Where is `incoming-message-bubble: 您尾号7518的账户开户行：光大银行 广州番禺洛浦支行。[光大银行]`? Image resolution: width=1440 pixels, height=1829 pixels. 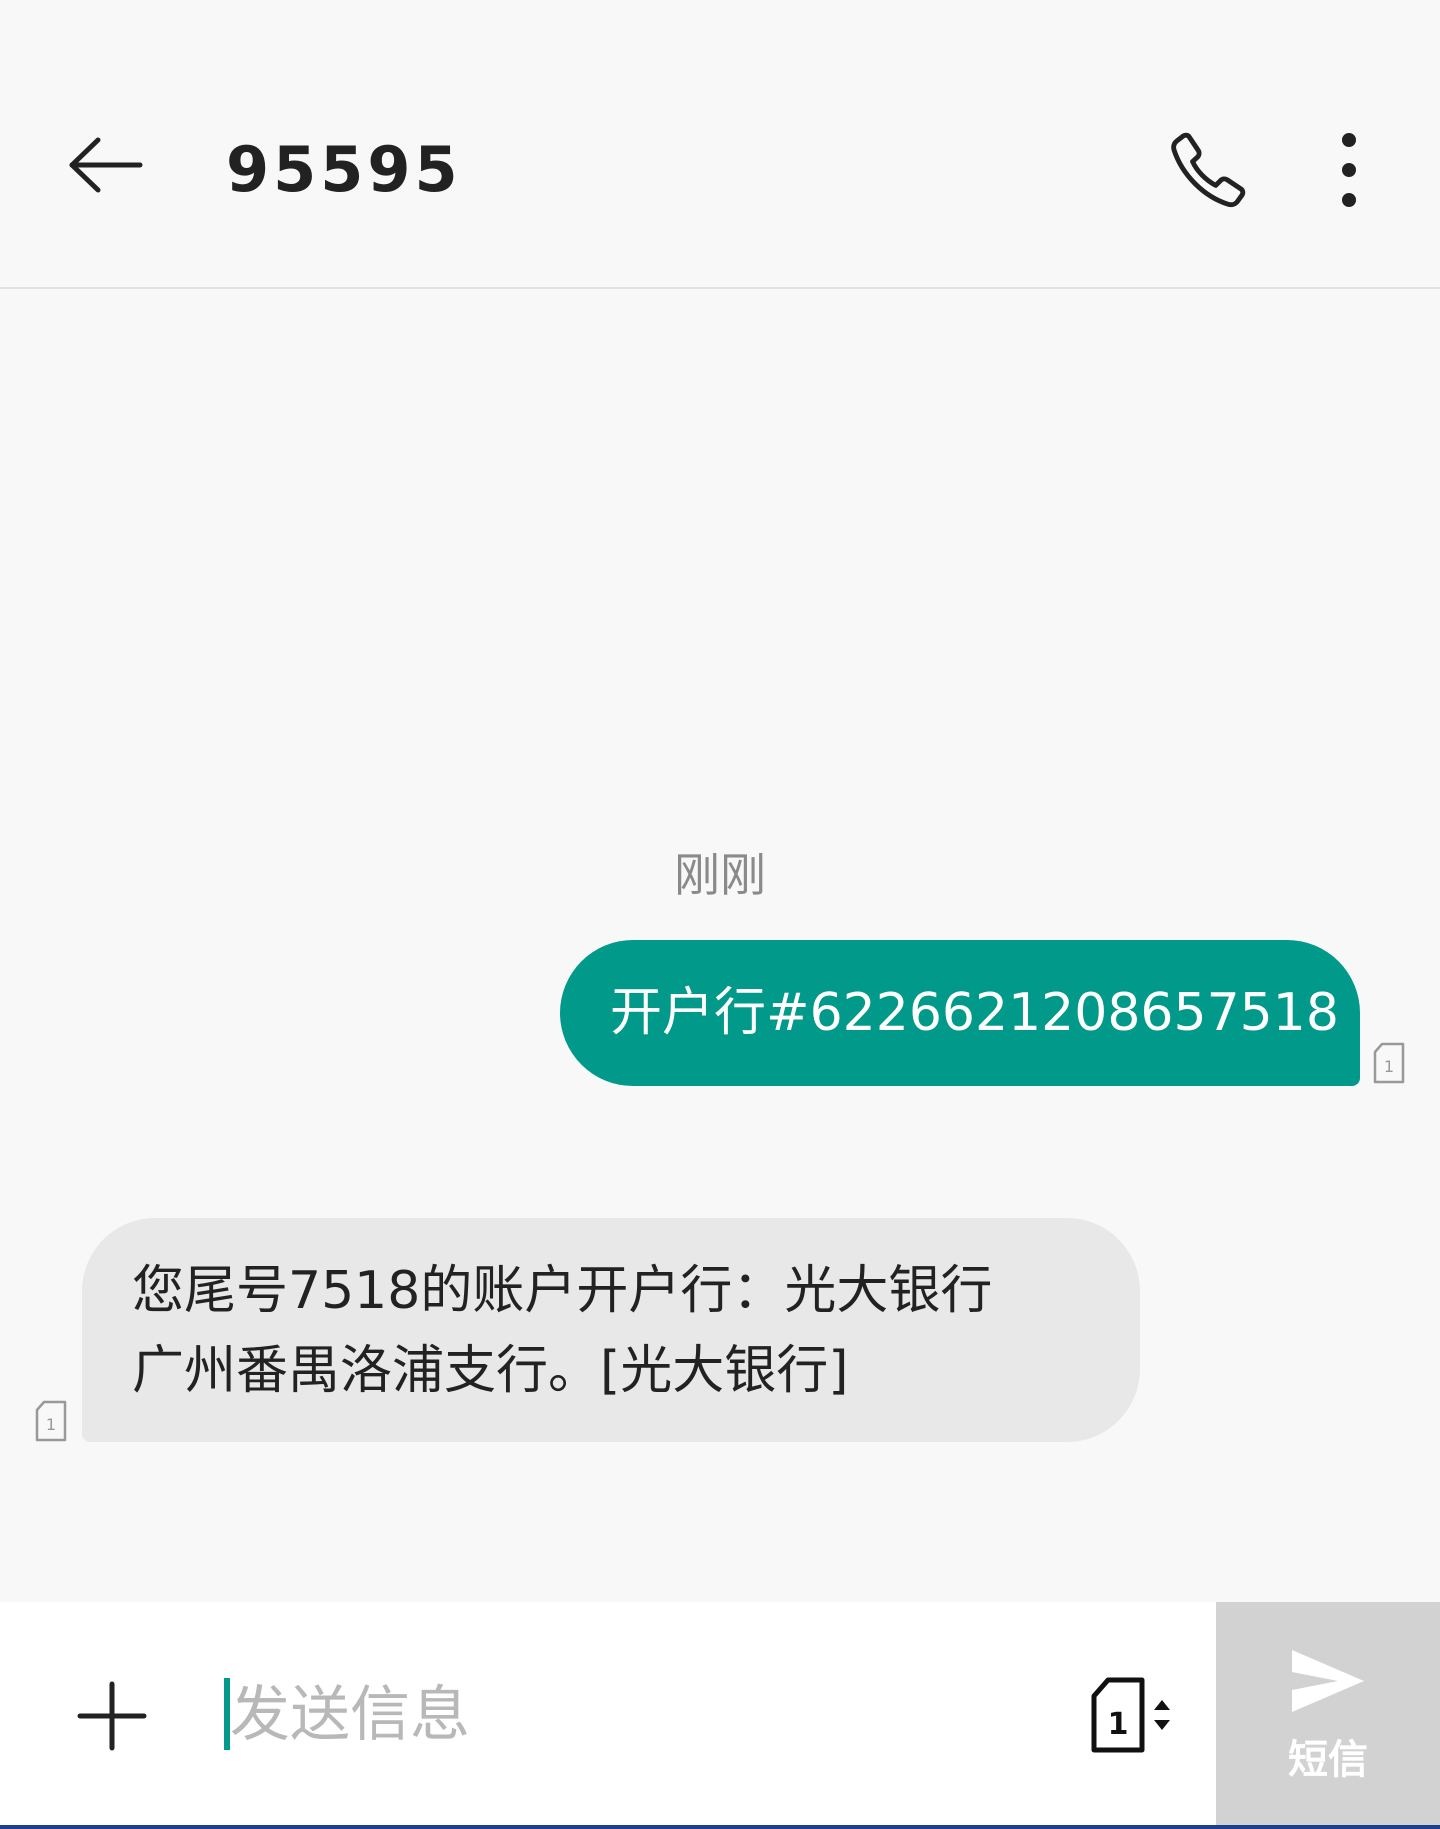 incoming-message-bubble: 您尾号7518的账户开户行：光大银行 广州番禺洛浦支行。[光大银行] is located at coordinates (611, 1330).